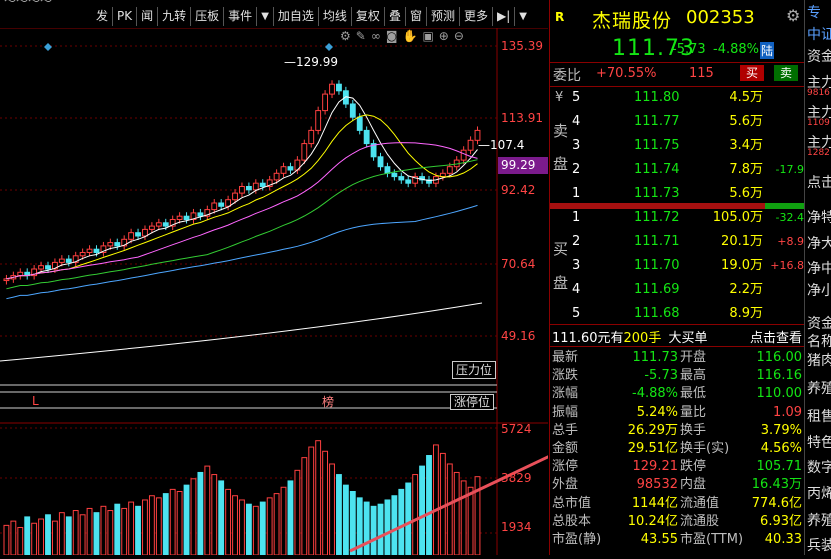 This screenshot has height=559, width=831. Describe the element at coordinates (677, 314) in the screenshot. I see `bid-level-row: 5 111.68 8.9万` at that location.